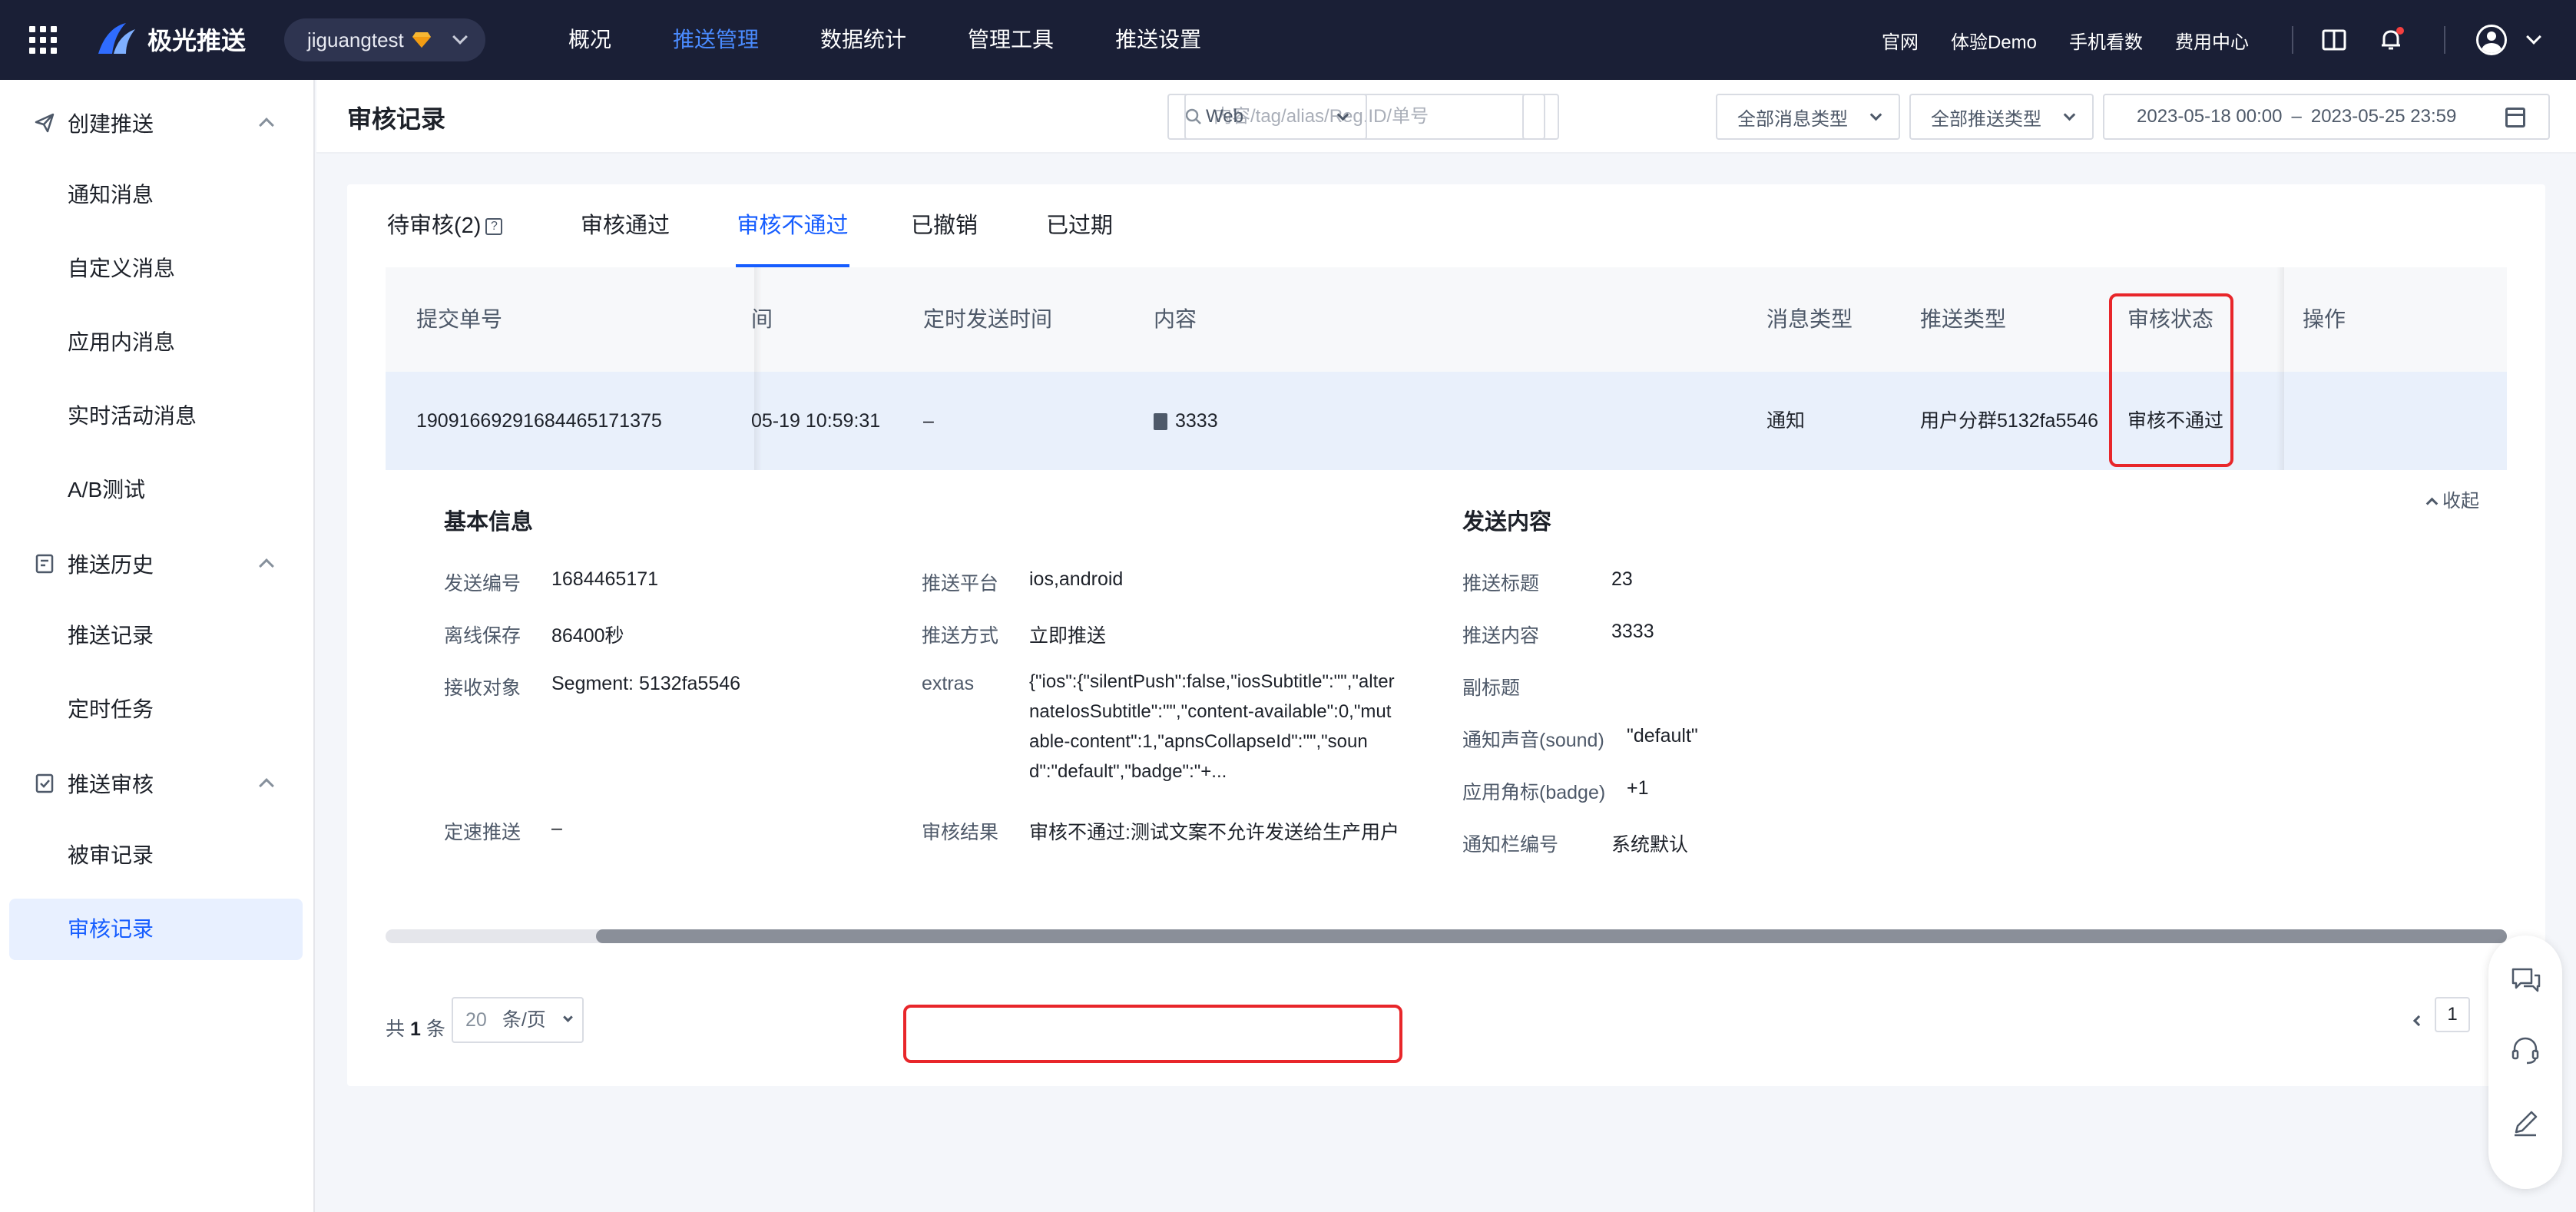 The image size is (2576, 1212). I want to click on page-size-select: 20 条/页, so click(518, 1020).